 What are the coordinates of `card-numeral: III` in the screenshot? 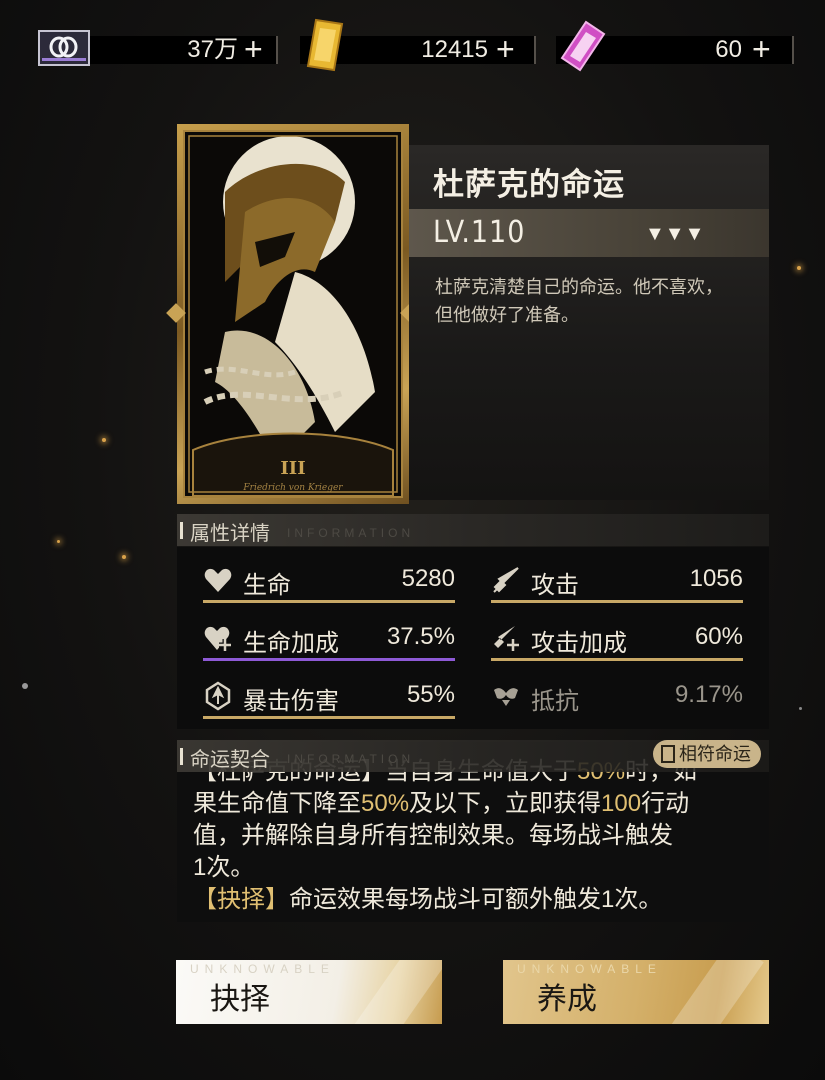 It's located at (292, 468).